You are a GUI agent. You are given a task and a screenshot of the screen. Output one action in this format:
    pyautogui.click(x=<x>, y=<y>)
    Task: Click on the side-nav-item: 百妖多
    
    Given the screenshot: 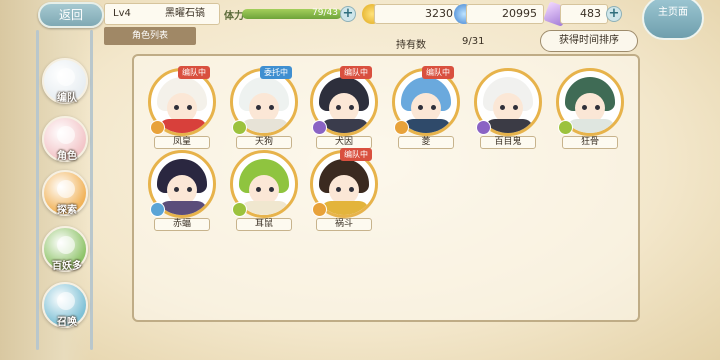 What is the action you would take?
    pyautogui.click(x=65, y=249)
    